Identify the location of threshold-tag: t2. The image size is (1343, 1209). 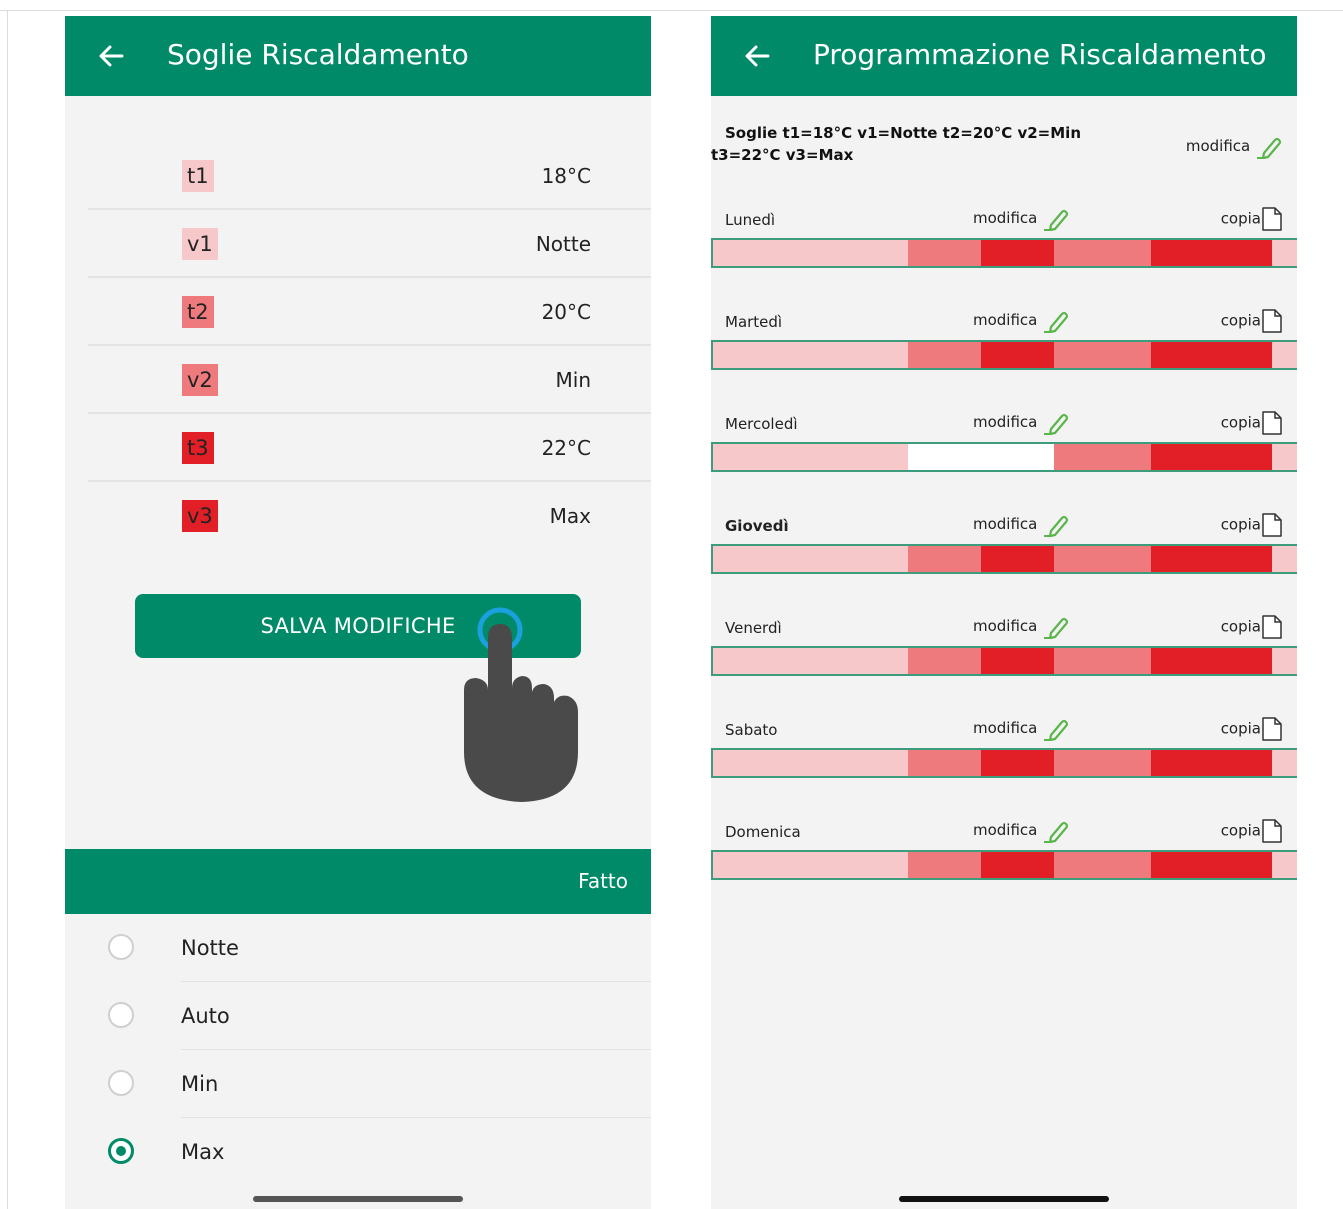
(198, 312).